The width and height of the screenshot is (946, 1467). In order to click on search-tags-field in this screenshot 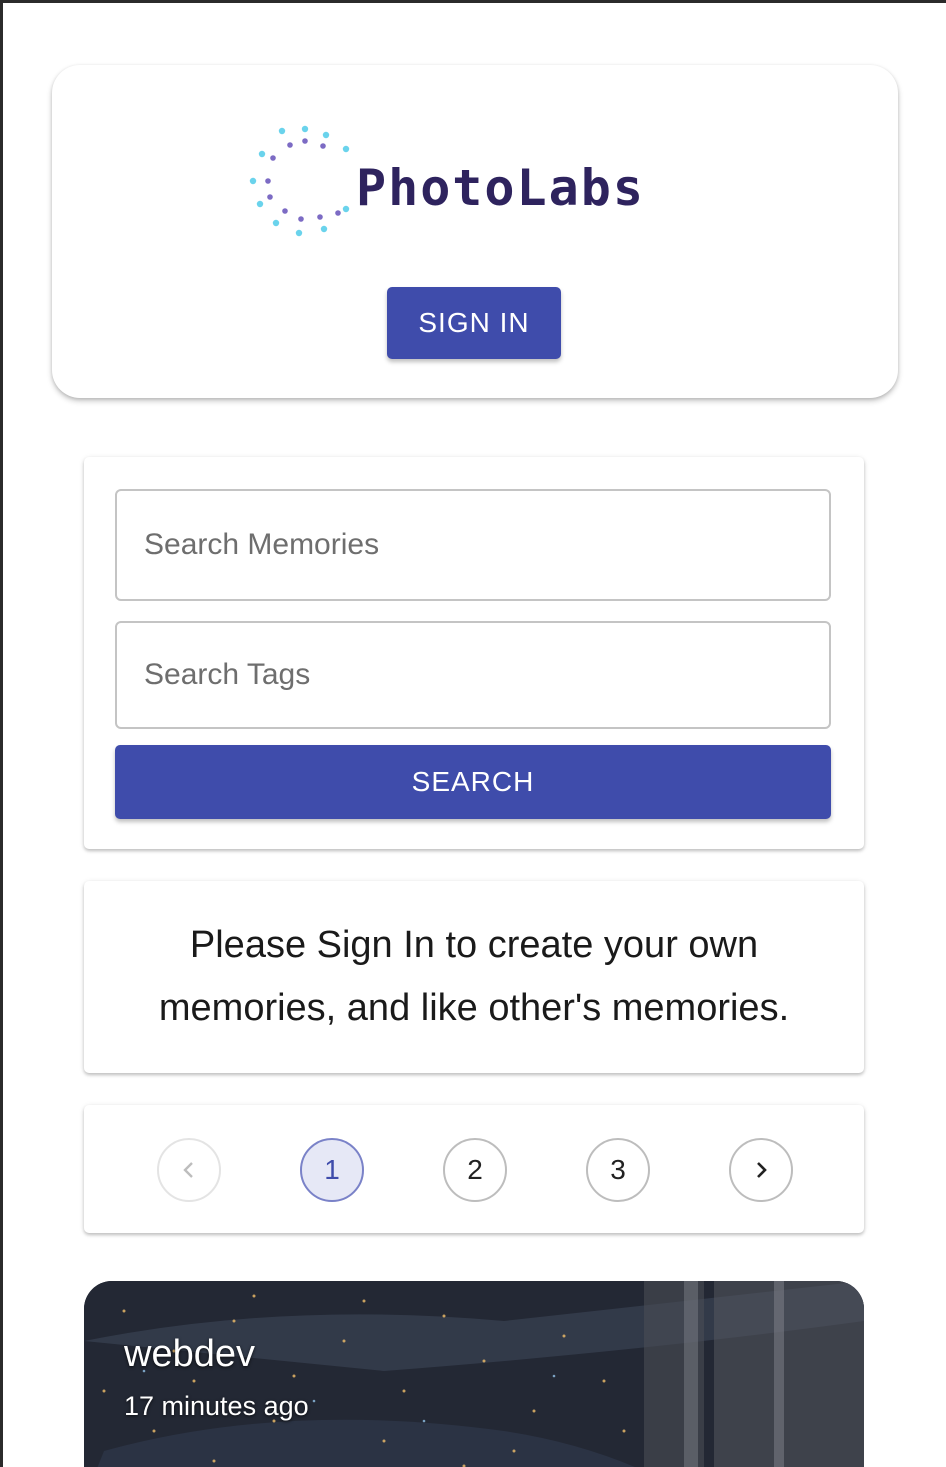, I will do `click(473, 675)`.